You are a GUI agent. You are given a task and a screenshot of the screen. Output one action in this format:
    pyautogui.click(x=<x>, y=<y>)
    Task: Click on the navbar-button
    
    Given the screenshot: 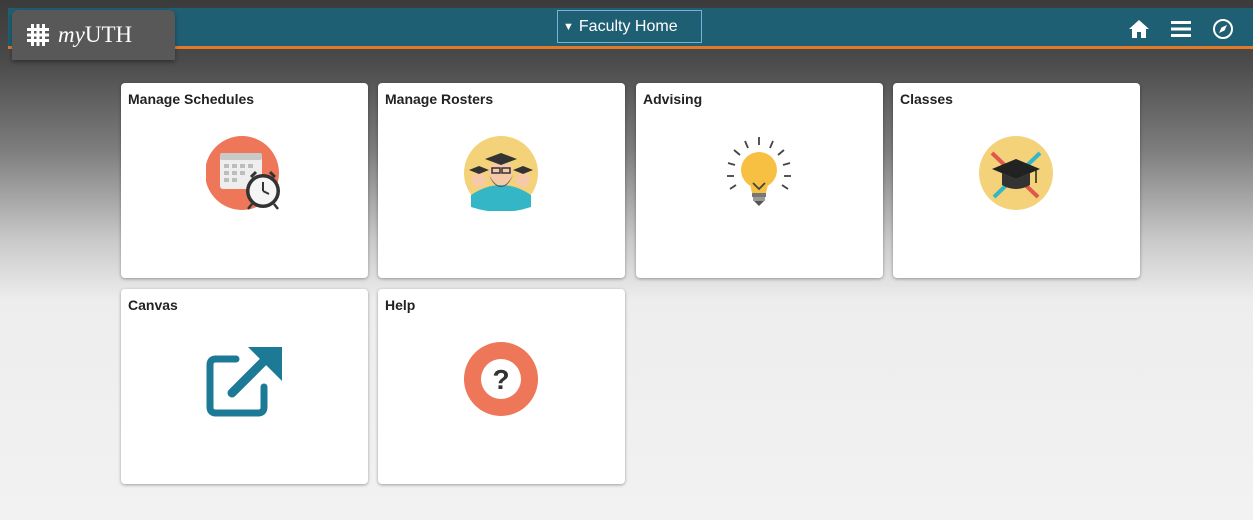 What is the action you would take?
    pyautogui.click(x=1223, y=29)
    